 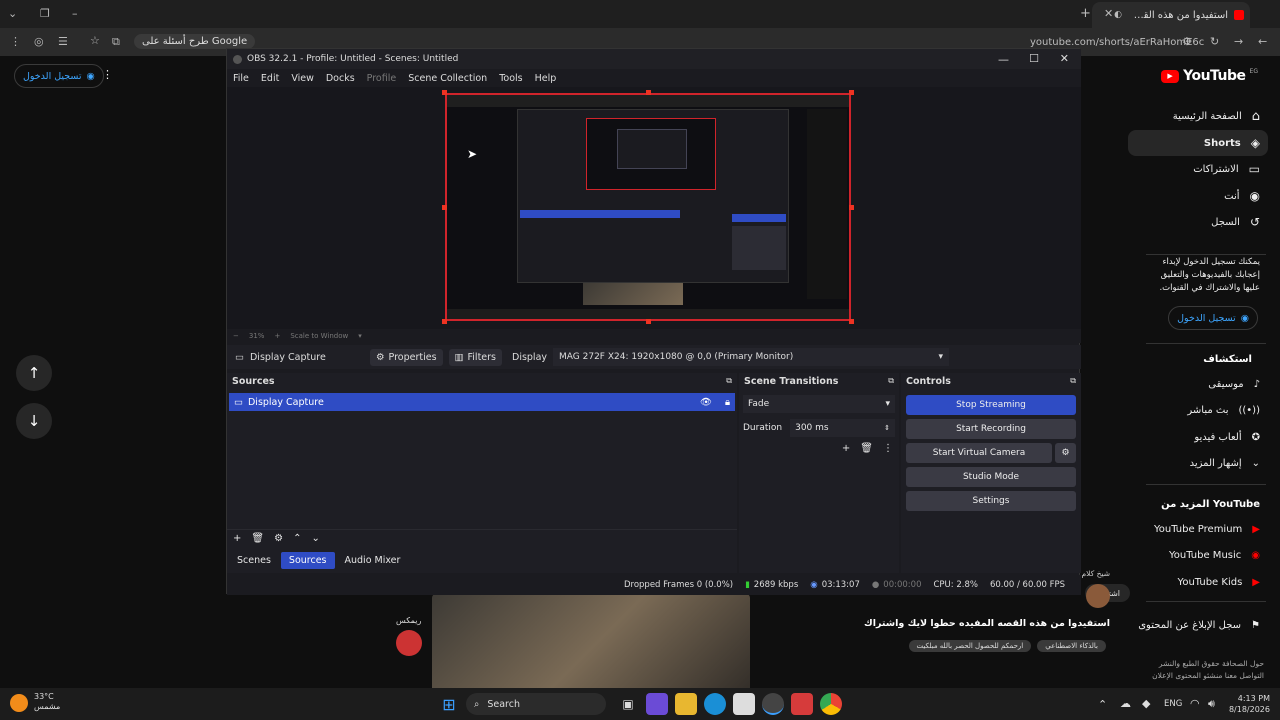 What do you see at coordinates (546, 78) in the screenshot?
I see `menu-help: Help` at bounding box center [546, 78].